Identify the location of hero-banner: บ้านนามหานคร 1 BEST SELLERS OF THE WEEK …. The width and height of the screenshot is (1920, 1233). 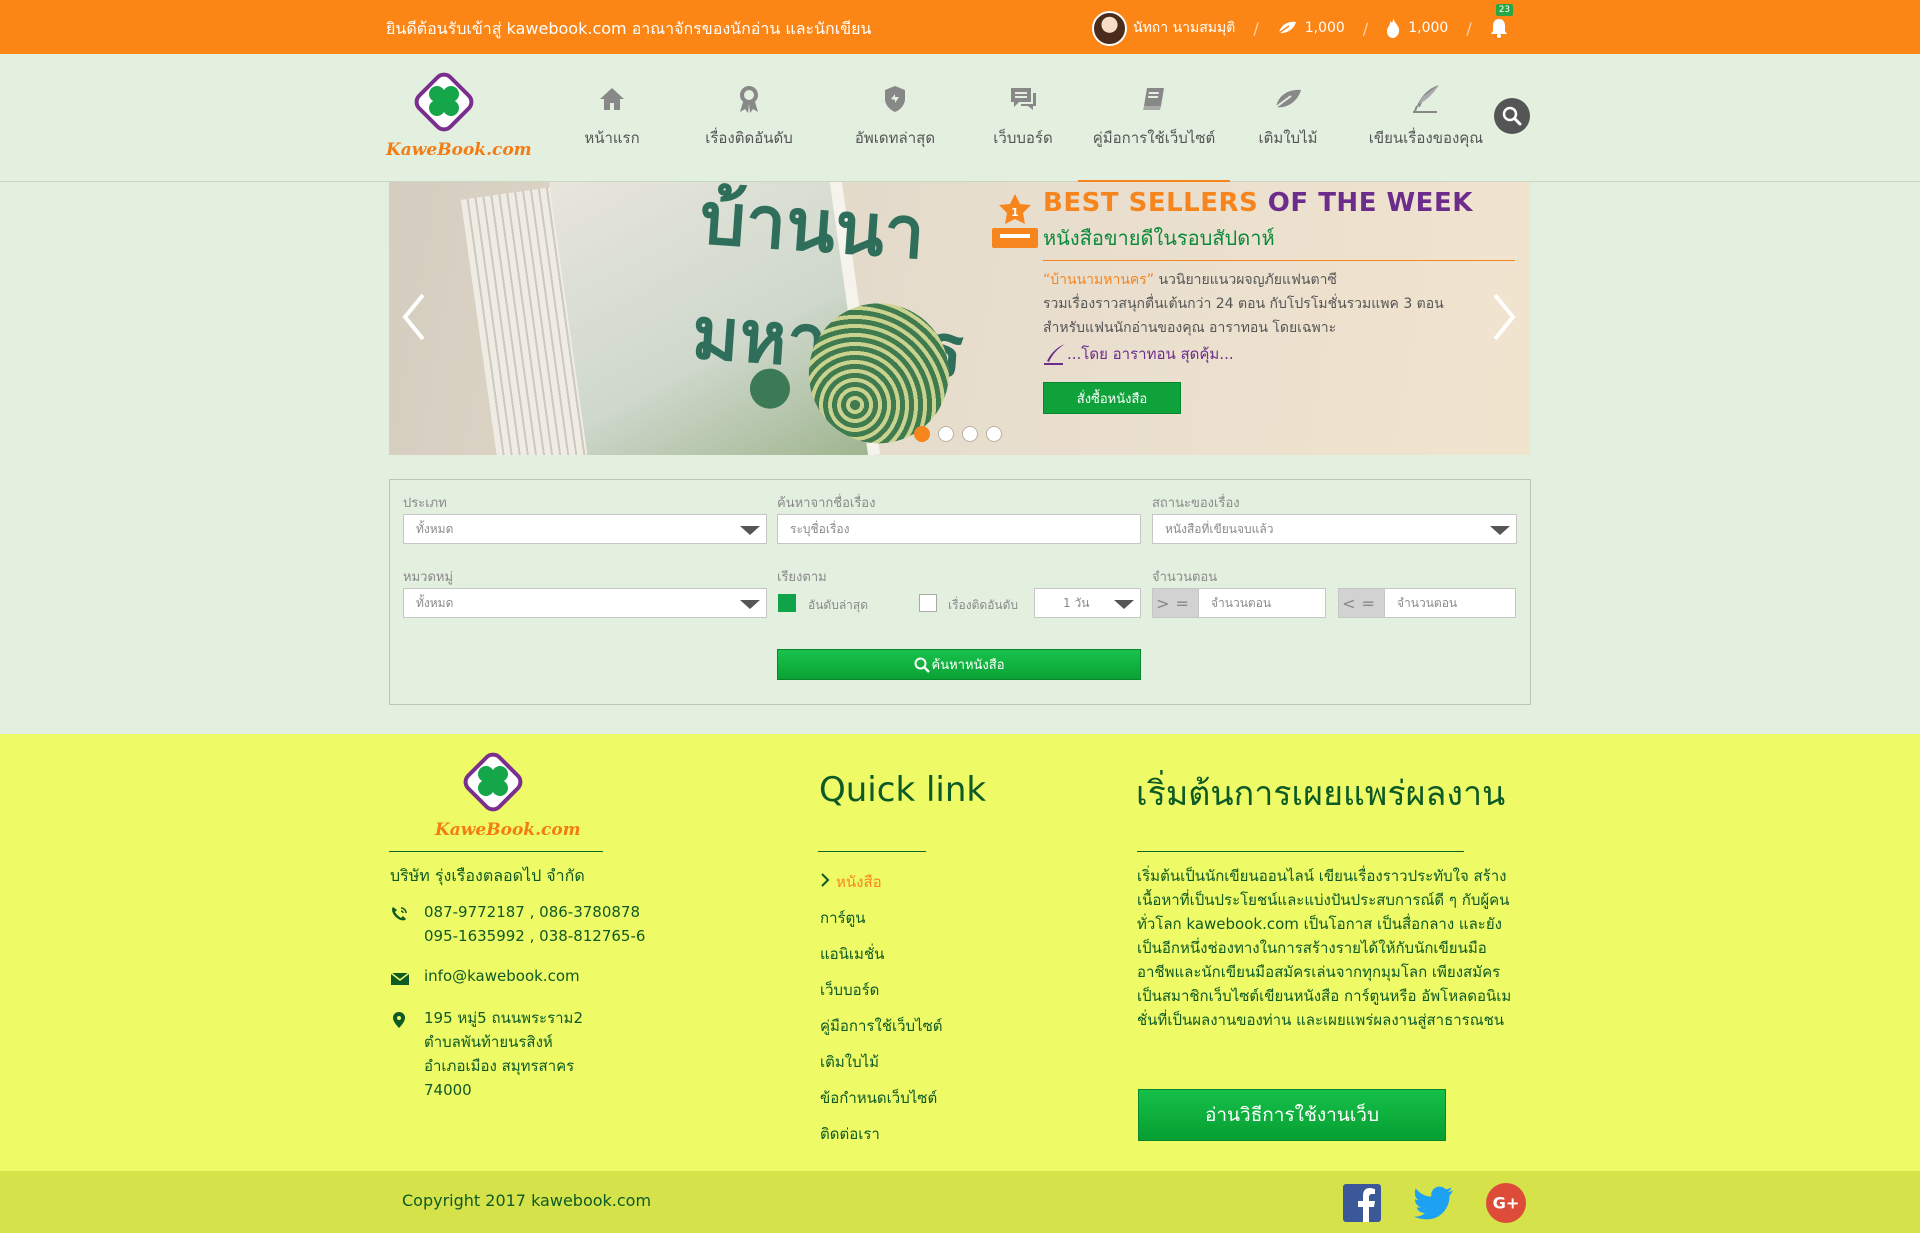
(959, 318).